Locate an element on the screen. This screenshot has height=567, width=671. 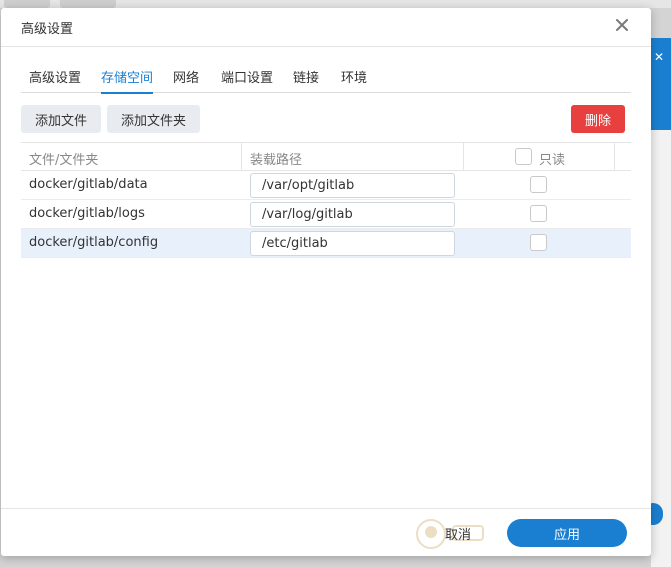
dialog-title: 高级设置 is located at coordinates (47, 29).